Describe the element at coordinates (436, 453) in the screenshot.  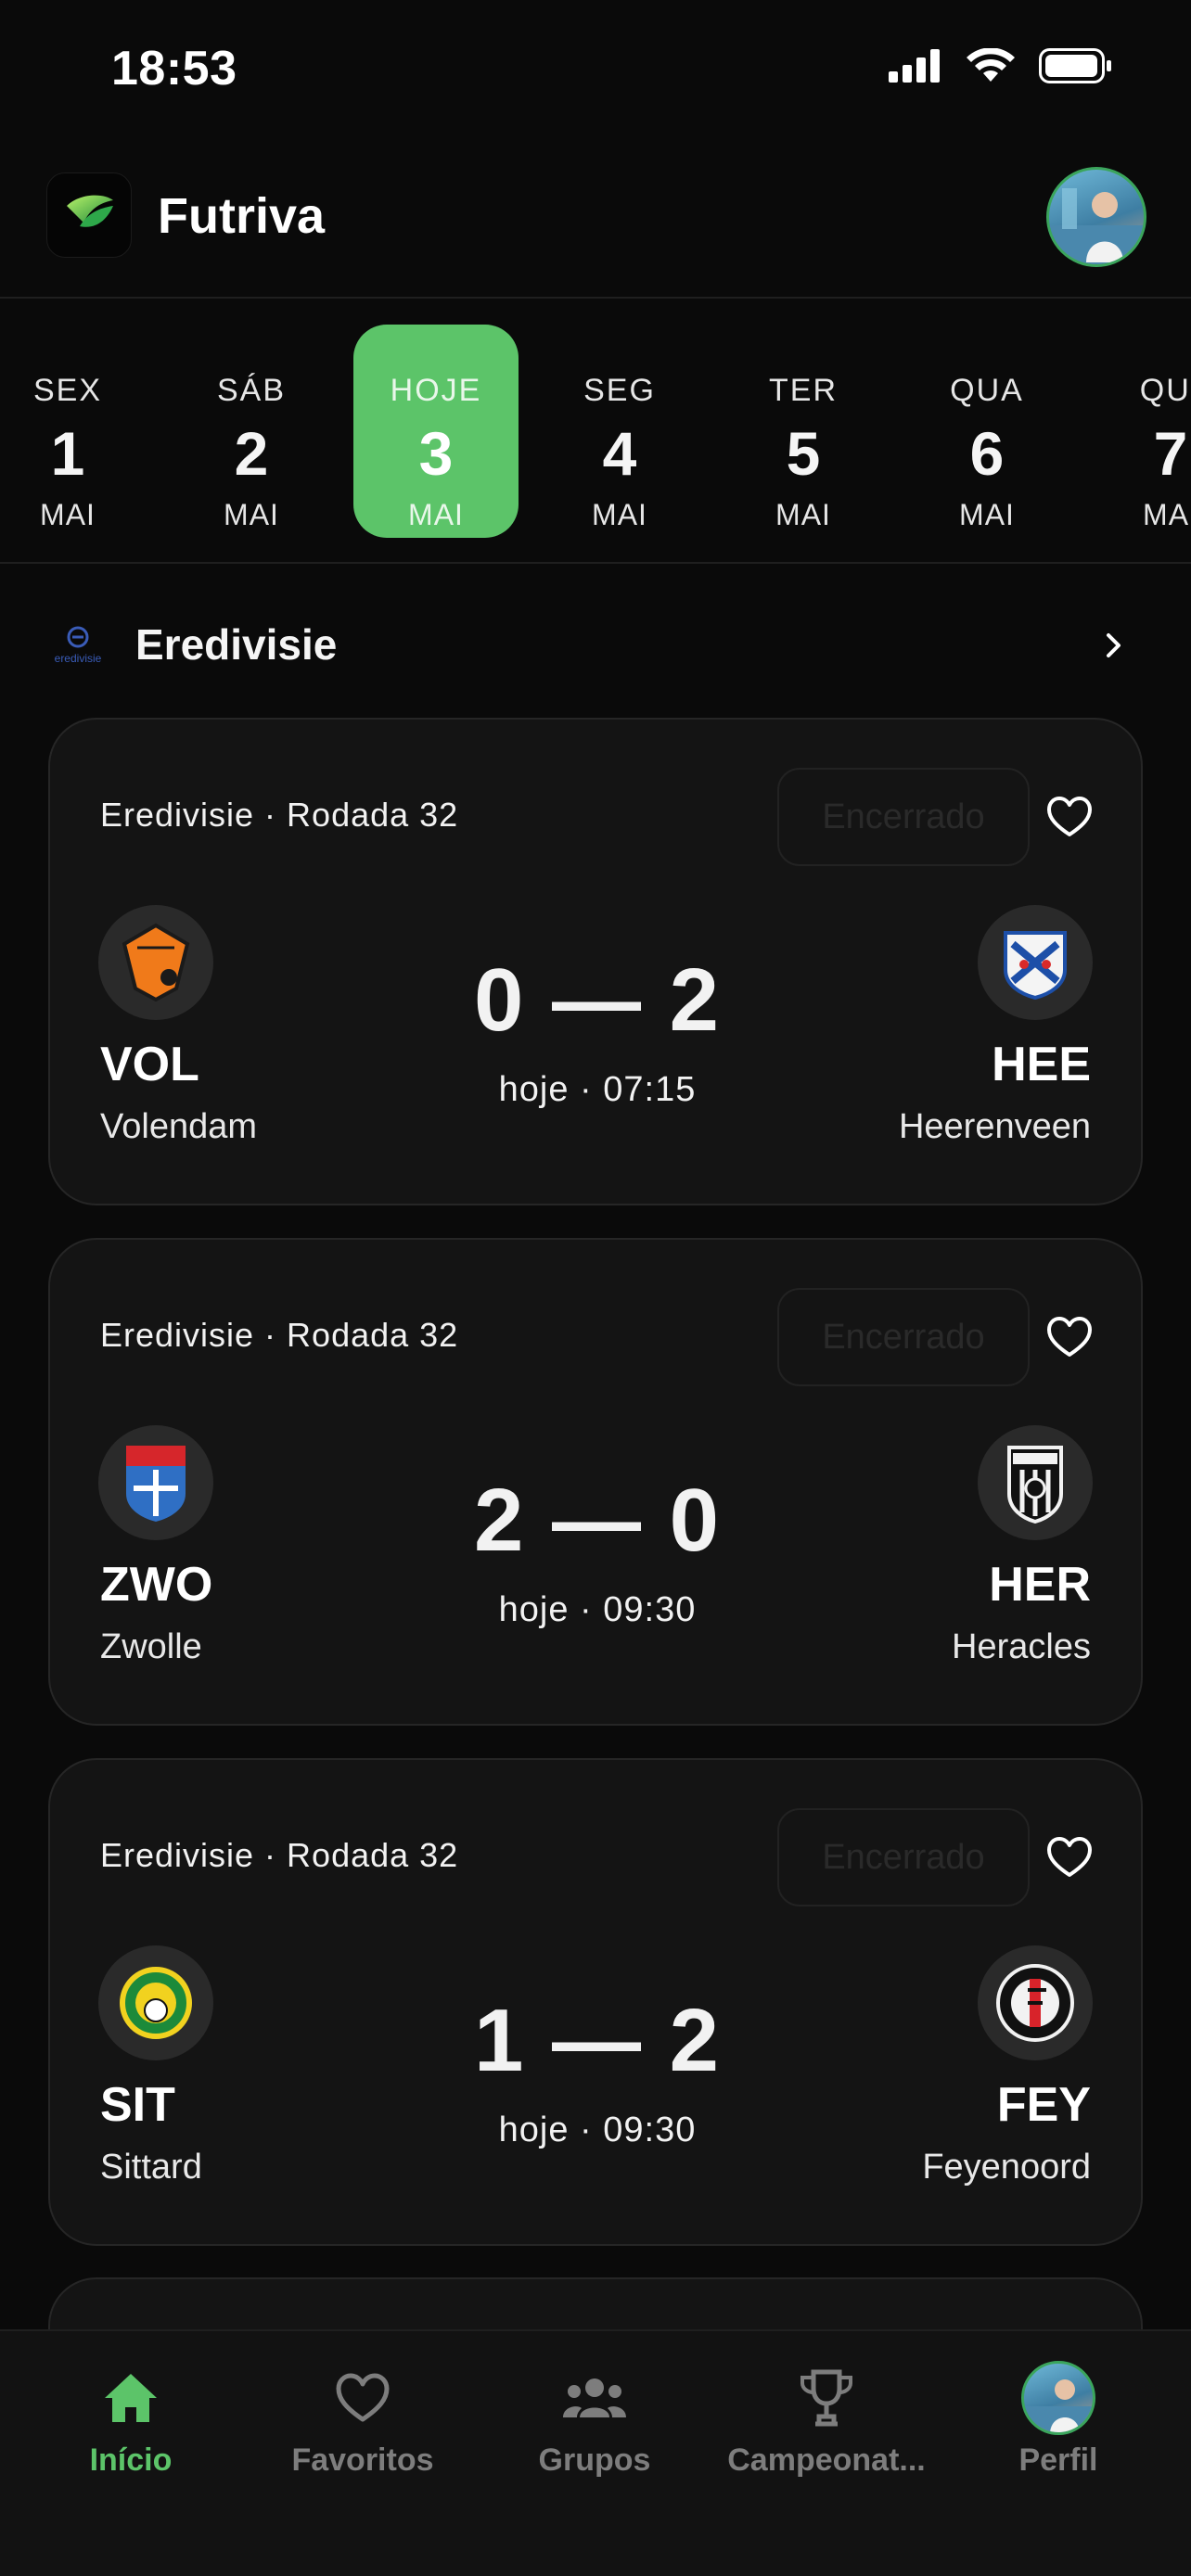
I see `date-day: 3` at that location.